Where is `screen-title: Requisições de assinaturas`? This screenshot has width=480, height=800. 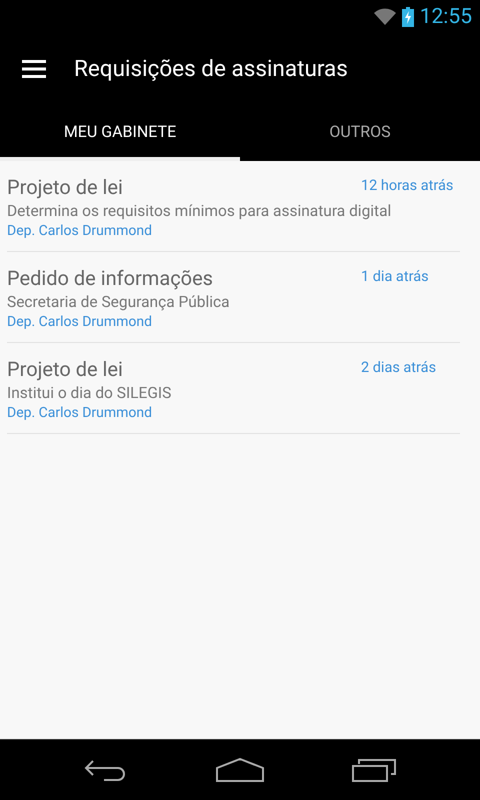 screen-title: Requisições de assinaturas is located at coordinates (211, 69).